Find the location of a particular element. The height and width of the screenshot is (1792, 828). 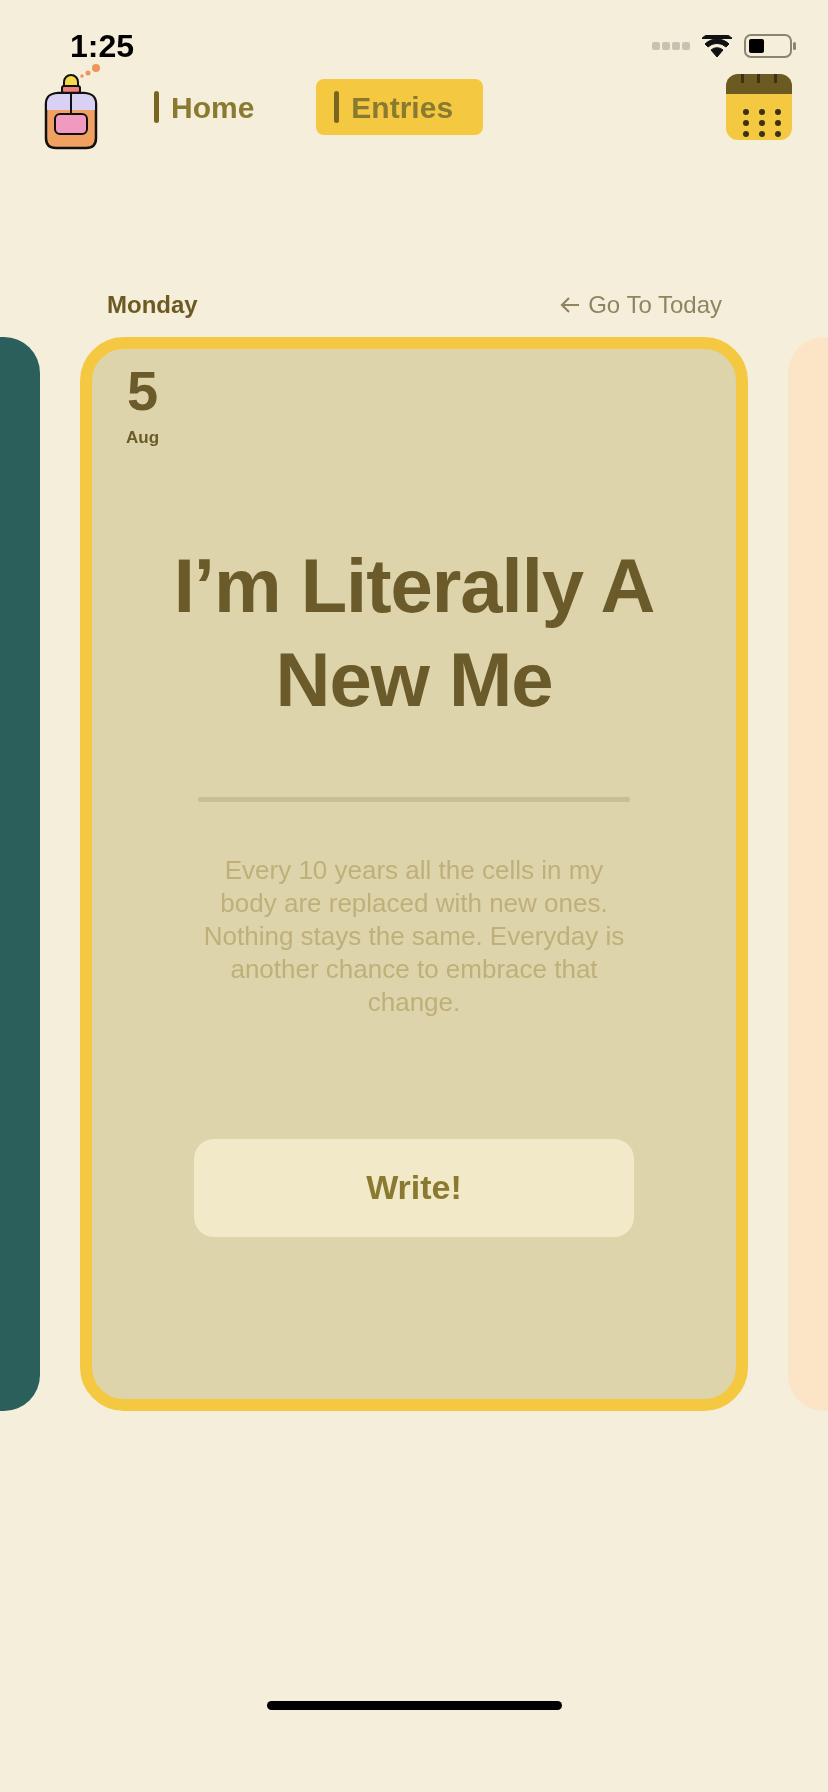

status-time: 1:25 is located at coordinates (102, 46).